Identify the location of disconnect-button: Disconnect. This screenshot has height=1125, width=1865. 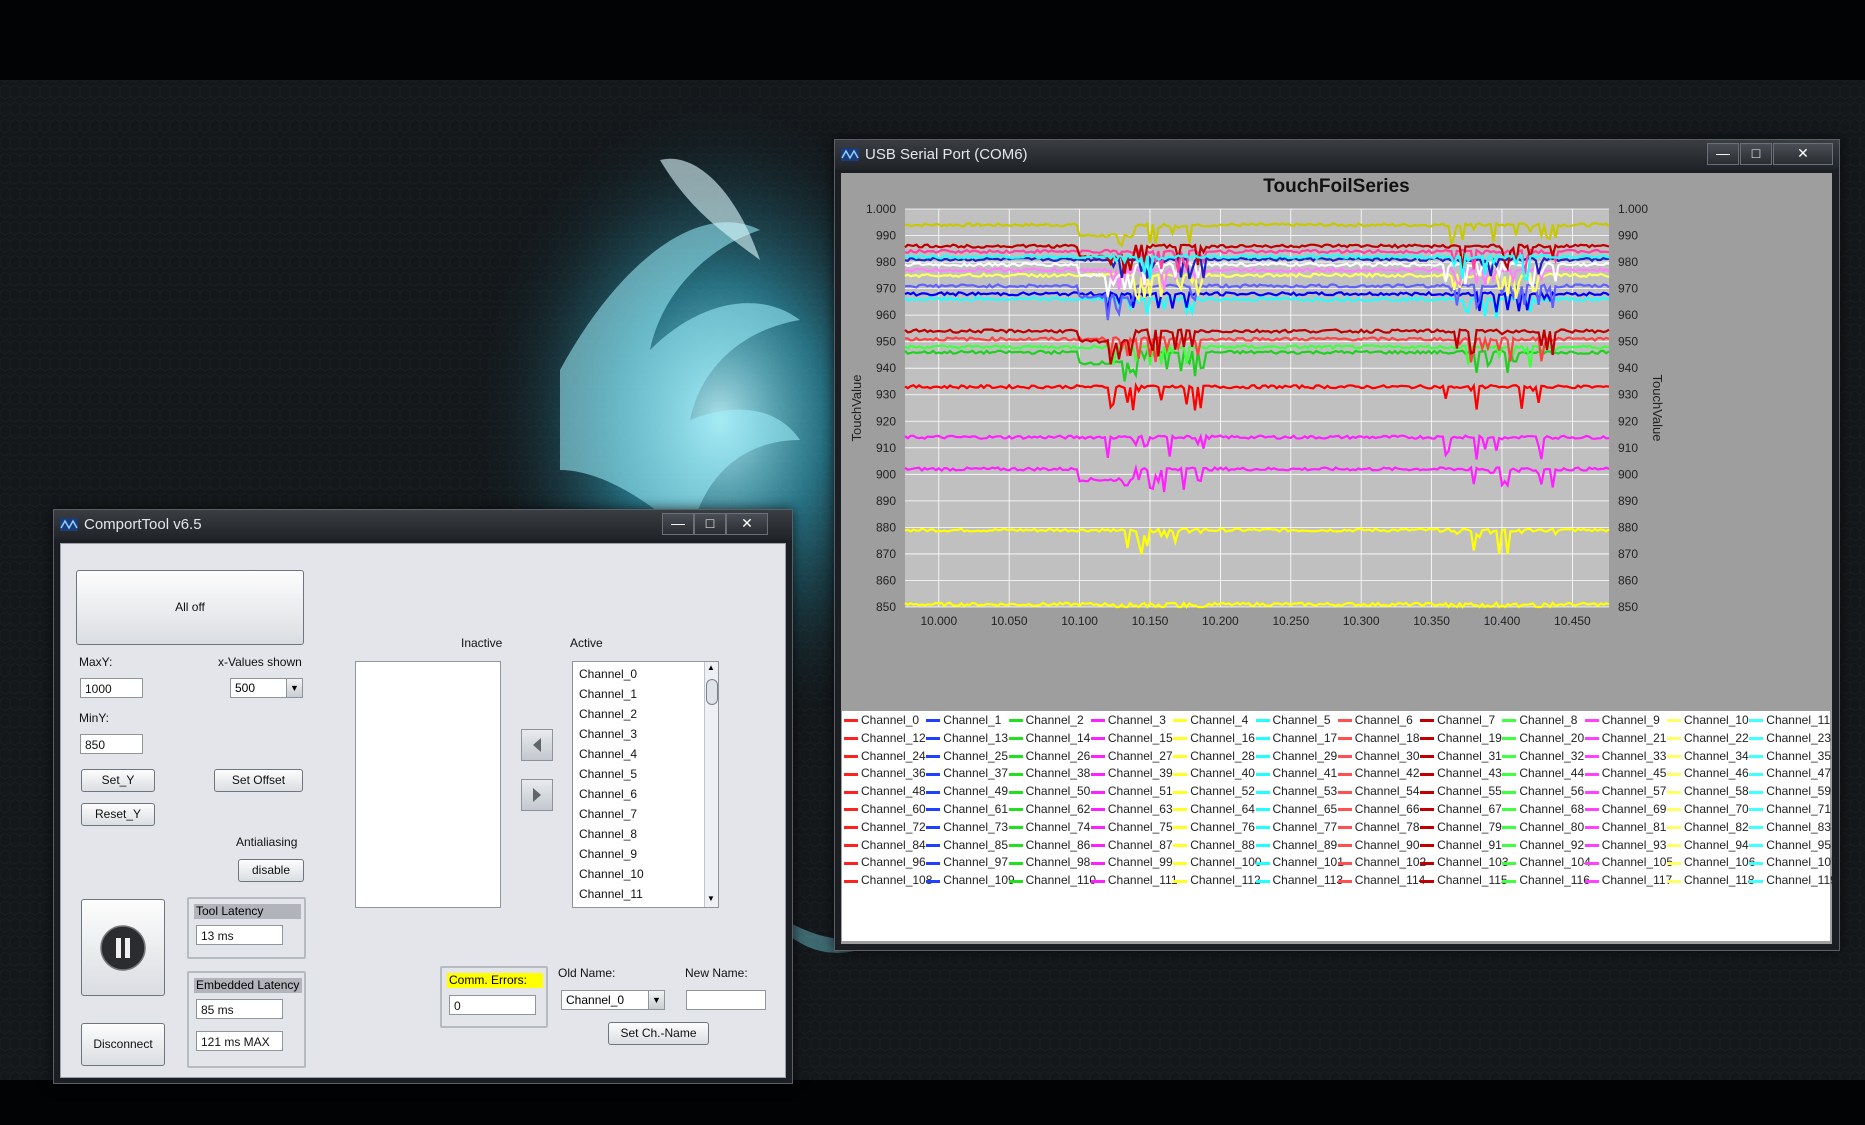
(123, 1044).